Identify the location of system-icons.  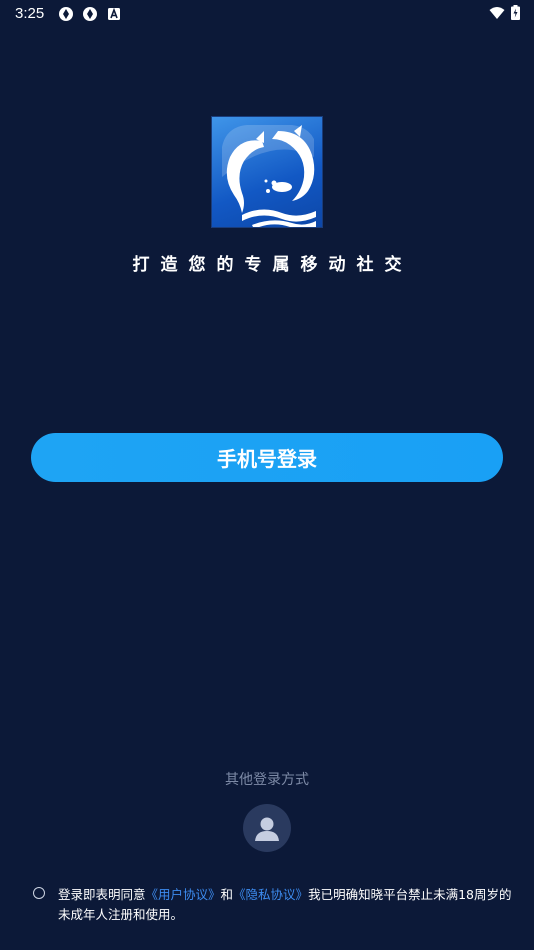
(504, 12).